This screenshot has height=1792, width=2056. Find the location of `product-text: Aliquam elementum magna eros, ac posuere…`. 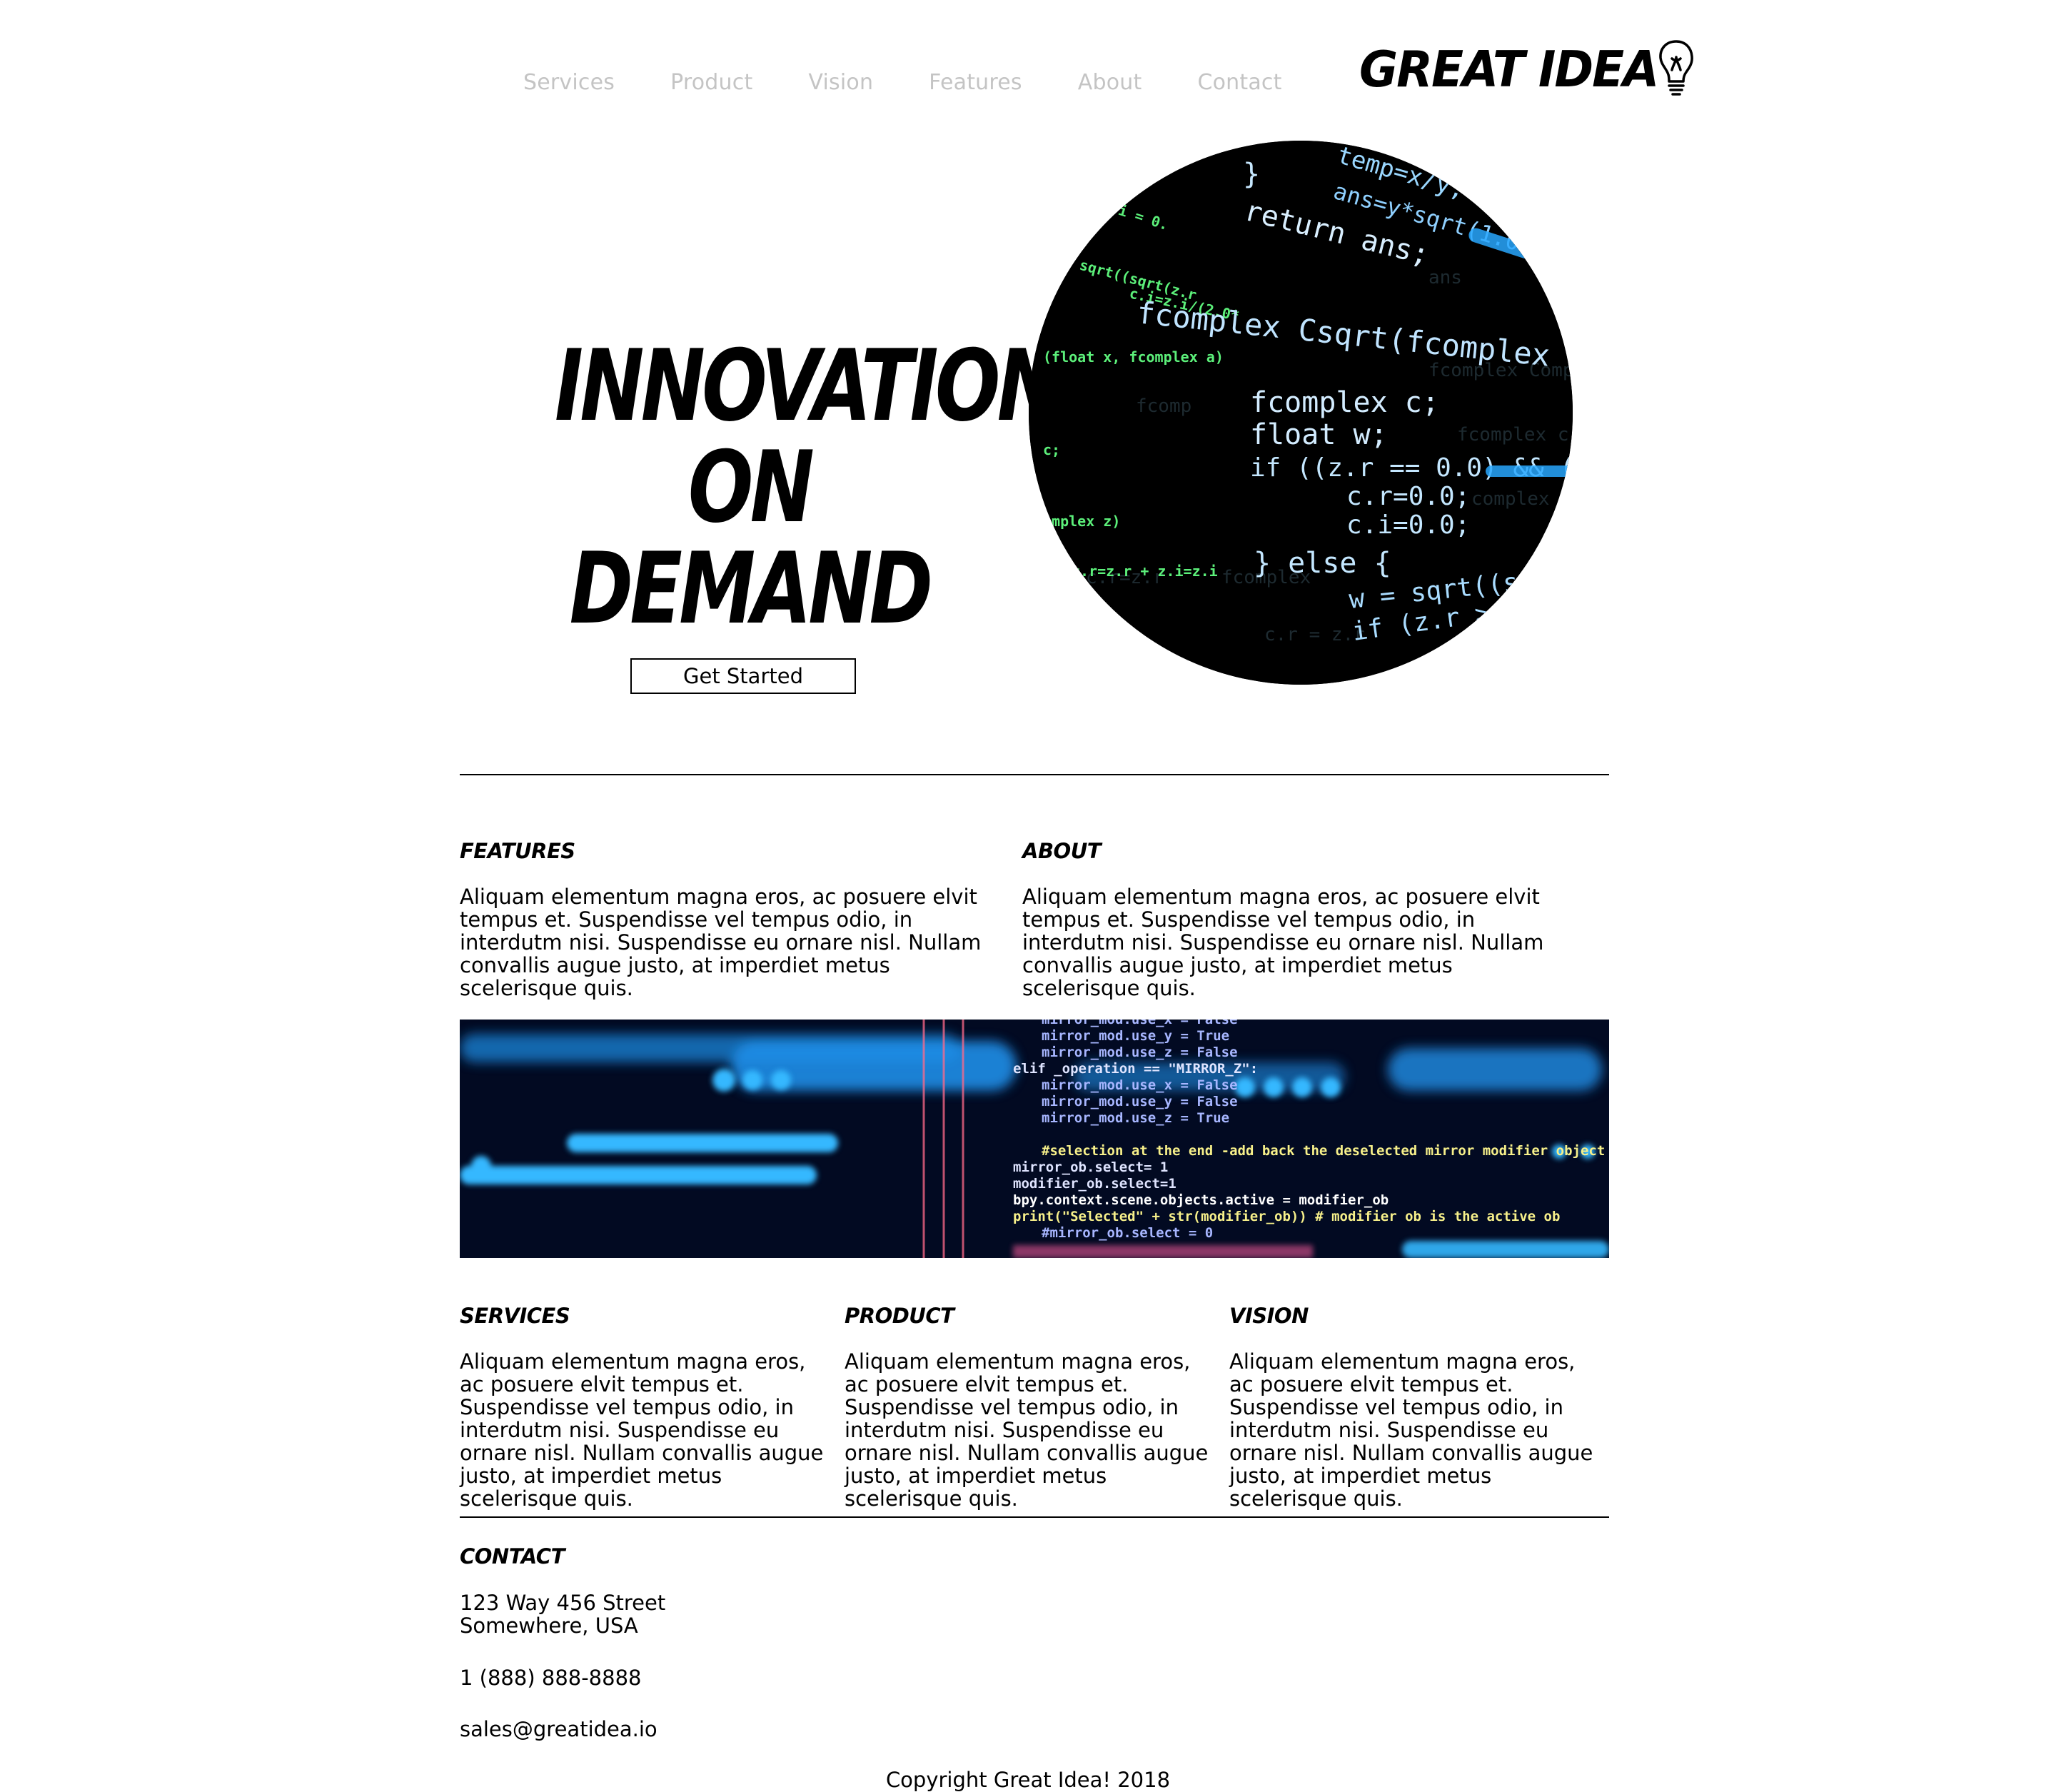

product-text: Aliquam elementum magna eros, ac posuere… is located at coordinates (1027, 1430).